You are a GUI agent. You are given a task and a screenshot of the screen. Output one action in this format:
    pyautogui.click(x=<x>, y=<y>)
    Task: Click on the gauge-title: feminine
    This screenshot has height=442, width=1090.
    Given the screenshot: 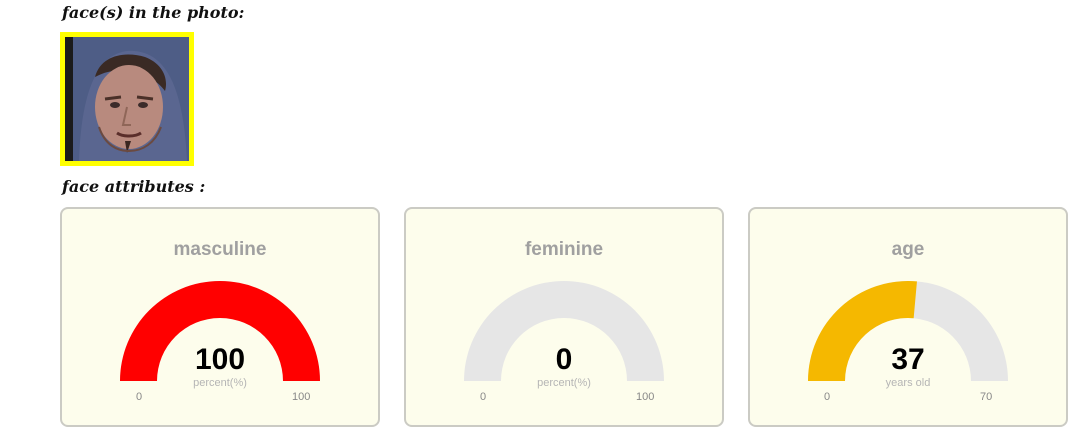 What is the action you would take?
    pyautogui.click(x=564, y=249)
    